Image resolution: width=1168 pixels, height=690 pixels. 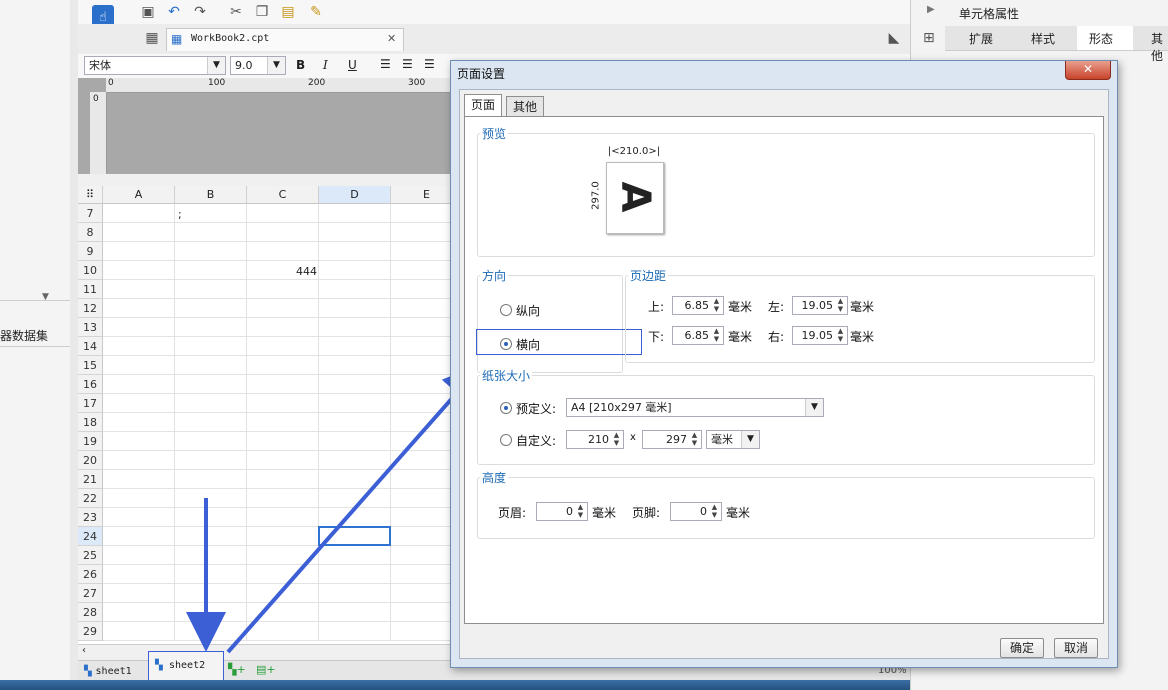 I want to click on custom-unit-select: 毫米 ▼, so click(x=733, y=439).